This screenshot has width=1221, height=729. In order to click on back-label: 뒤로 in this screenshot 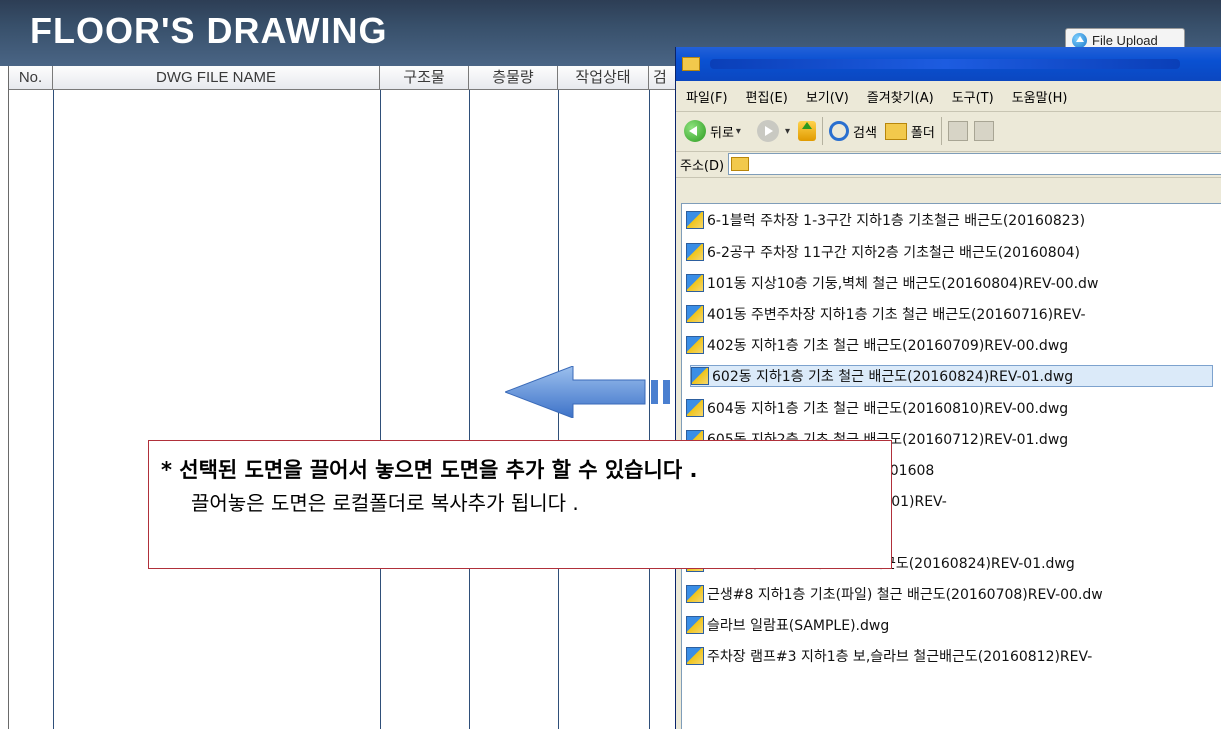, I will do `click(722, 133)`.